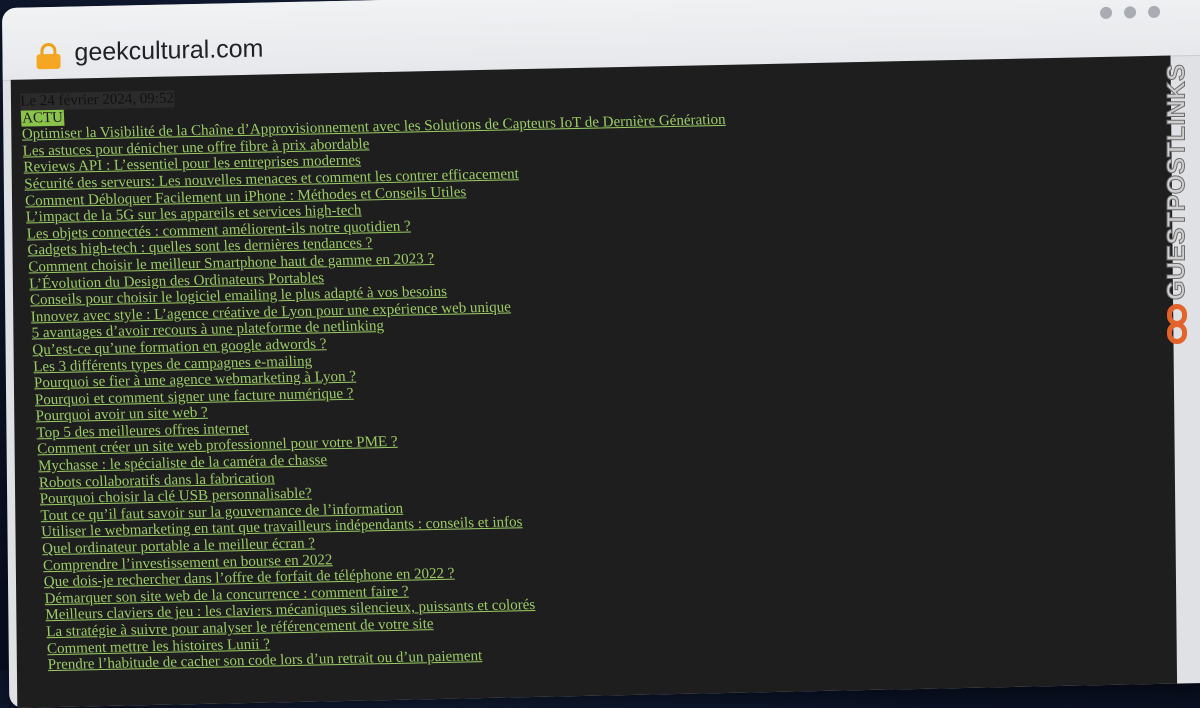  Describe the element at coordinates (42, 118) in the screenshot. I see `category-tag: ACTU` at that location.